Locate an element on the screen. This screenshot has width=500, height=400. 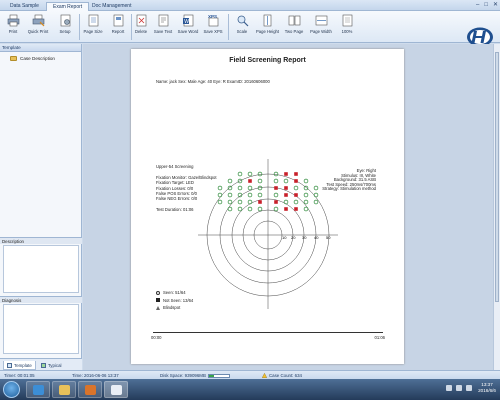
taskbar-app-explorer is located at coordinates (64, 389).